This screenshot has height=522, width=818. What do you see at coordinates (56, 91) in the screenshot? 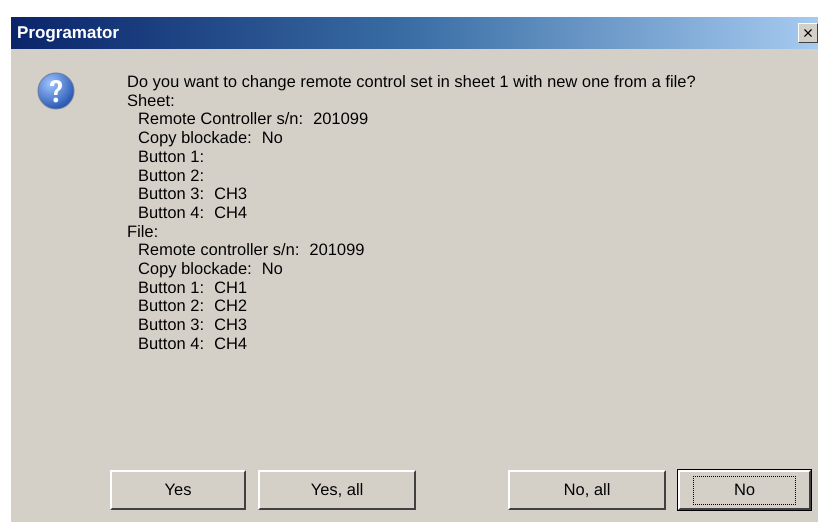
I see `question-icon` at bounding box center [56, 91].